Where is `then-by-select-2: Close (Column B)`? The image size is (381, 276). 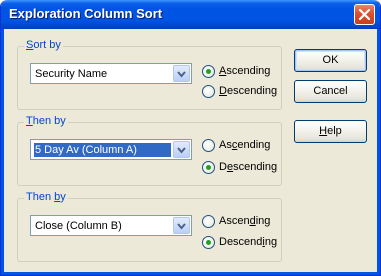 then-by-select-2: Close (Column B) is located at coordinates (111, 225).